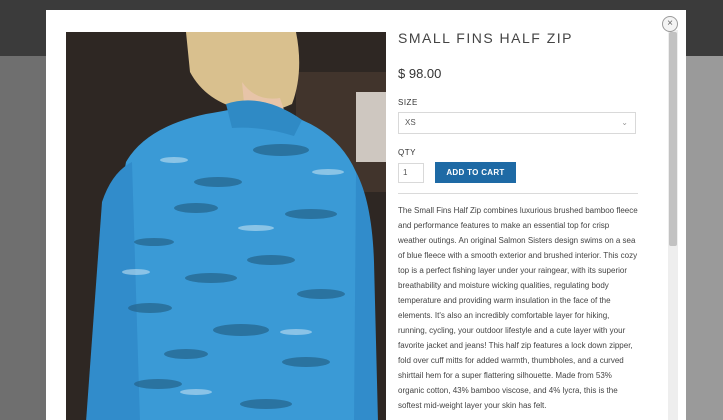 The width and height of the screenshot is (723, 420). Describe the element at coordinates (518, 193) in the screenshot. I see `divider` at that location.